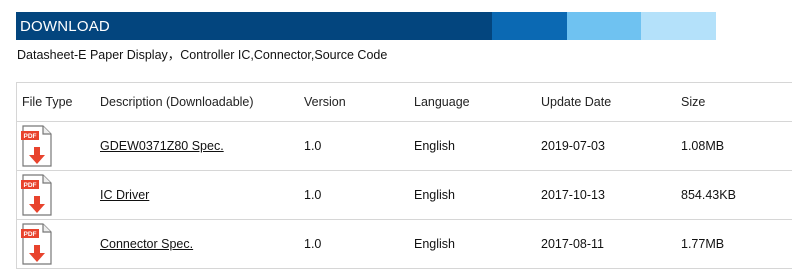 Image resolution: width=792 pixels, height=274 pixels. What do you see at coordinates (736, 146) in the screenshot?
I see `size-cell: 1.08MB` at bounding box center [736, 146].